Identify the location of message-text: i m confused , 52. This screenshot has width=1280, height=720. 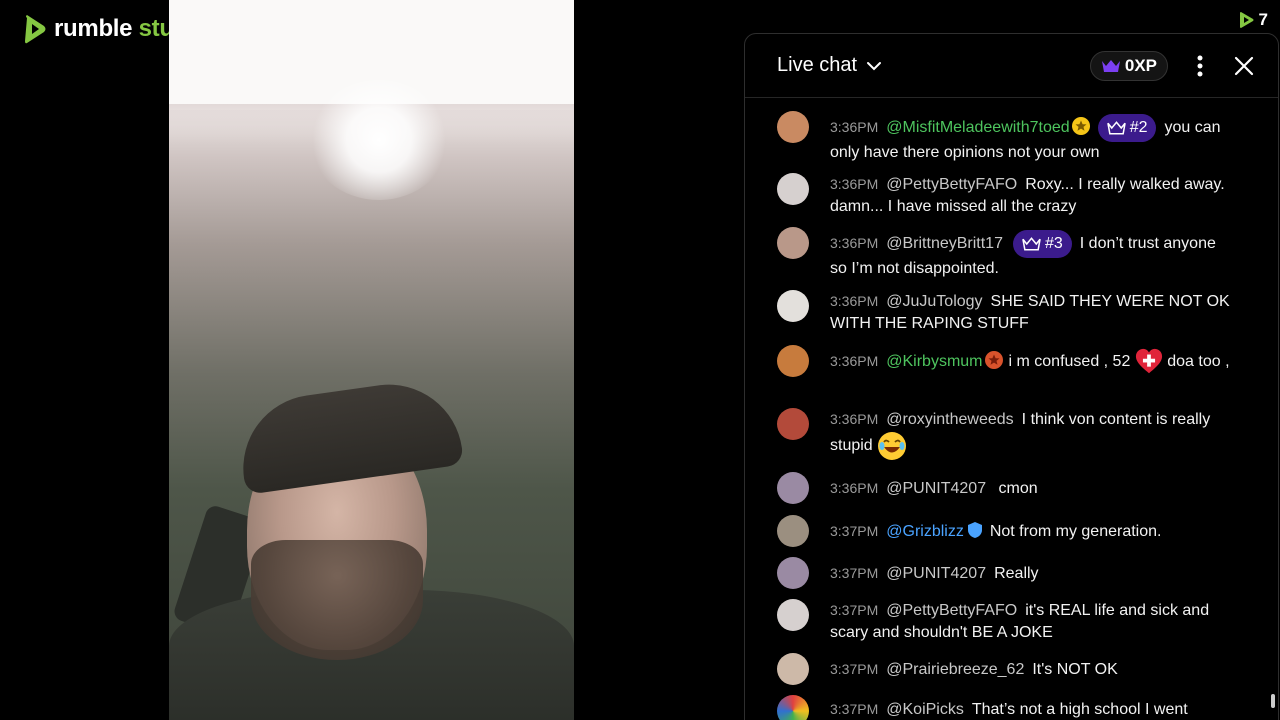
(1069, 362).